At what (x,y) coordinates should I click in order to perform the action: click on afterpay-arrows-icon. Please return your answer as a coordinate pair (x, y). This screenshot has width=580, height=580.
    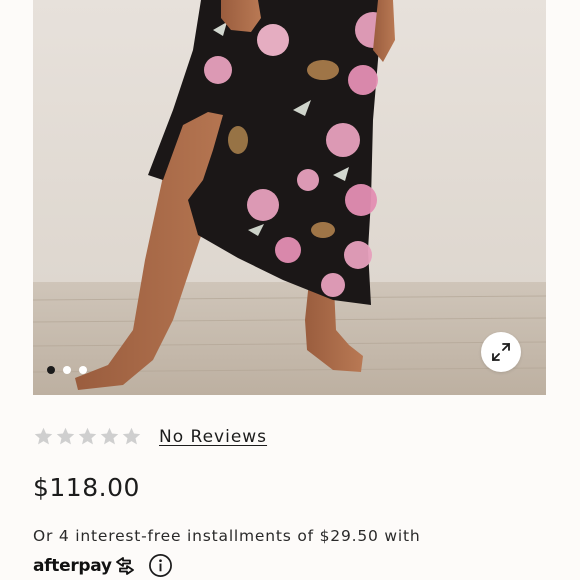
    Looking at the image, I should click on (124, 565).